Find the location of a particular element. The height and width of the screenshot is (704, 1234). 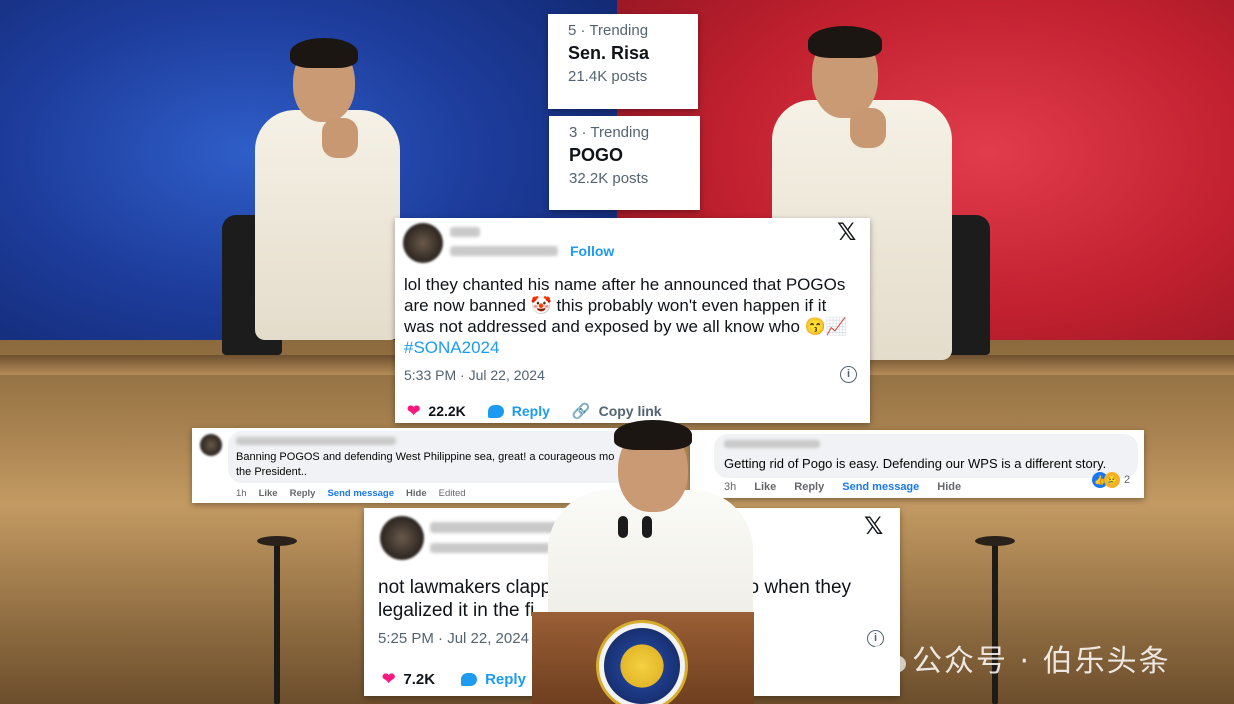

tweet-line-1-start: not lawmakers clappi is located at coordinates (467, 587).